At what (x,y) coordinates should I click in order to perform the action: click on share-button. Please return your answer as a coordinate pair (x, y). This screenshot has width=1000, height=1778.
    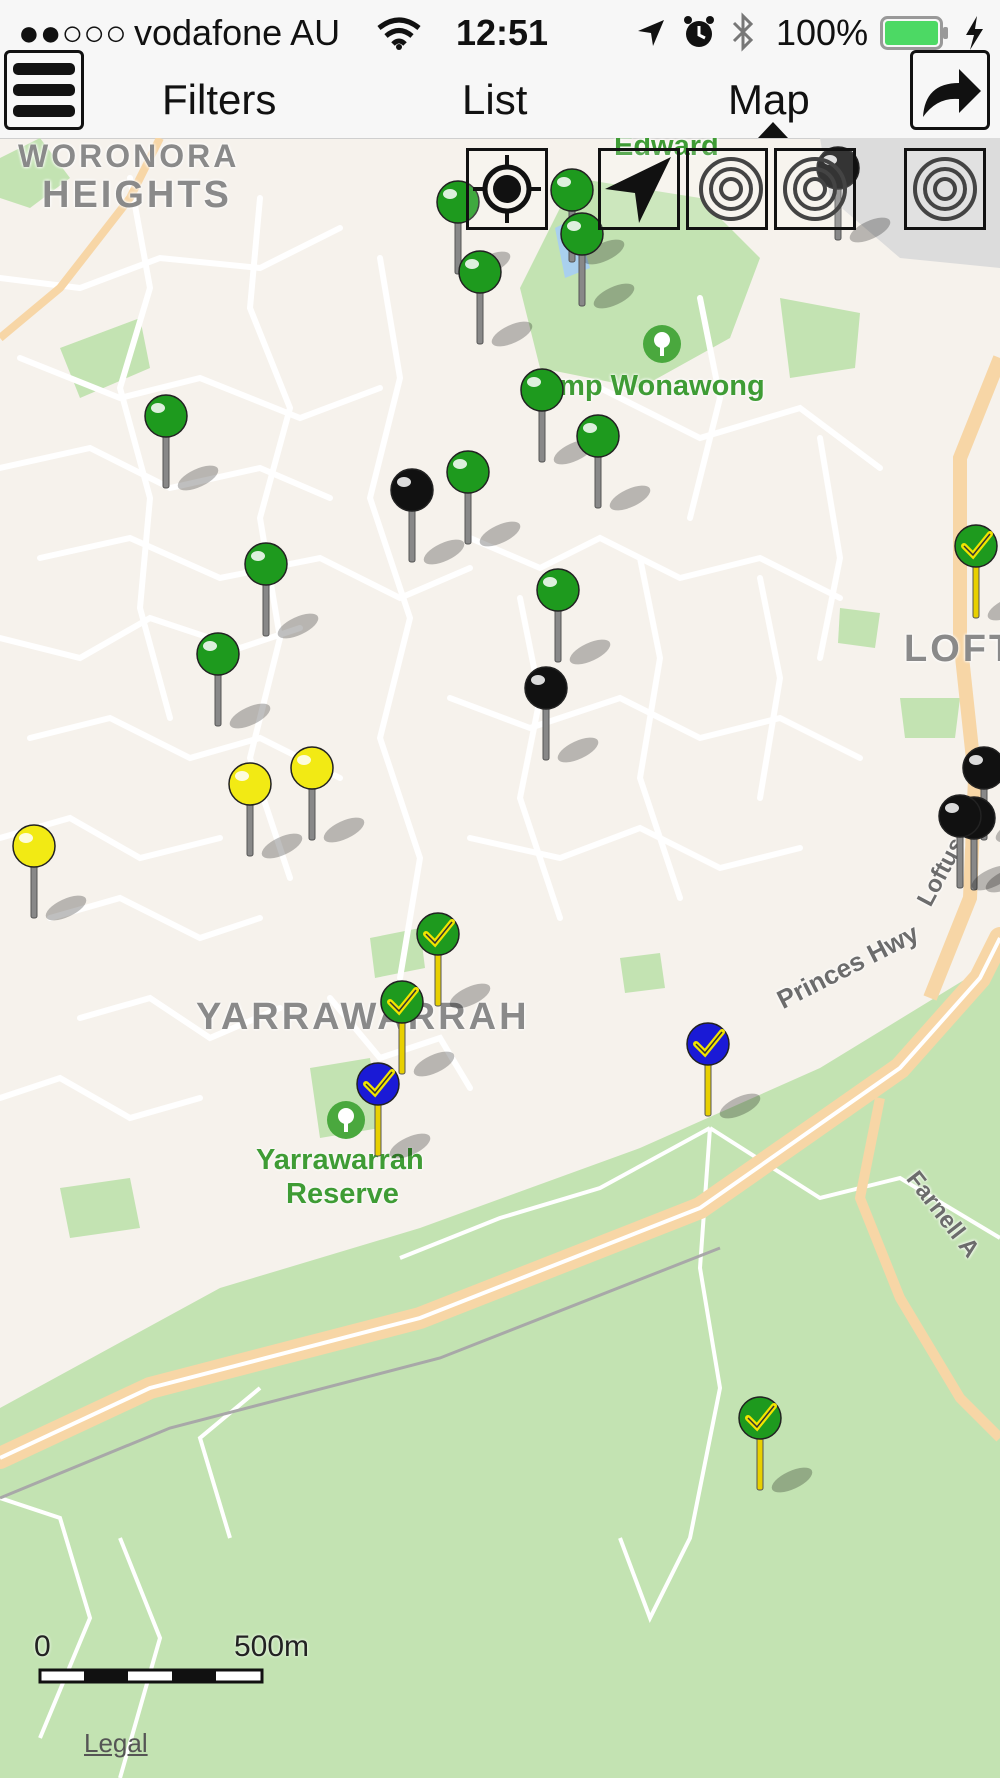
    Looking at the image, I should click on (950, 90).